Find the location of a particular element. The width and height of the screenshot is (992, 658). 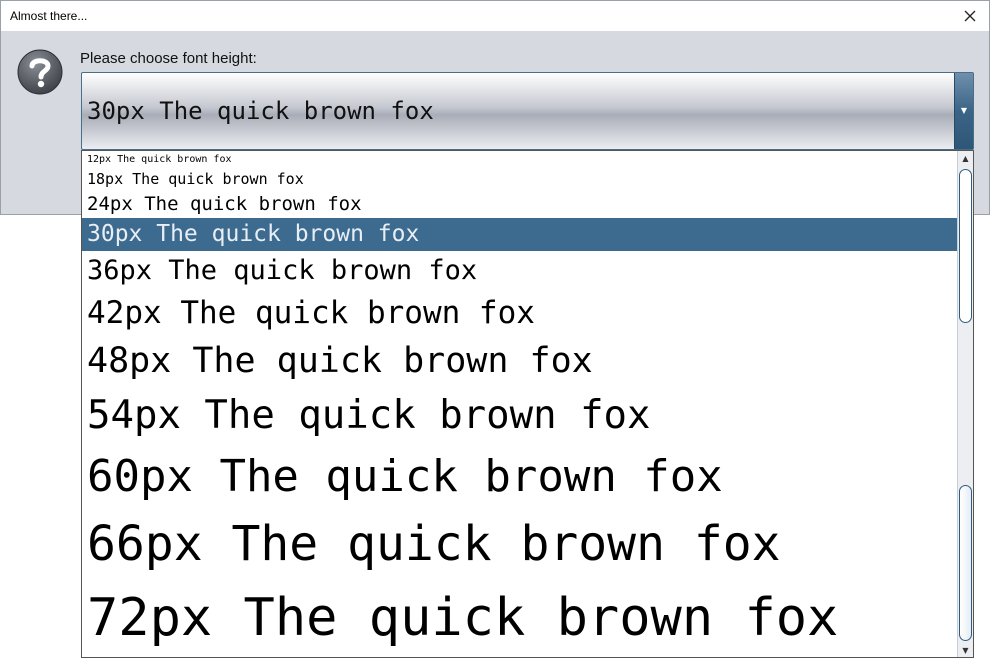

list-item: 36px The quick brown fox is located at coordinates (520, 271).